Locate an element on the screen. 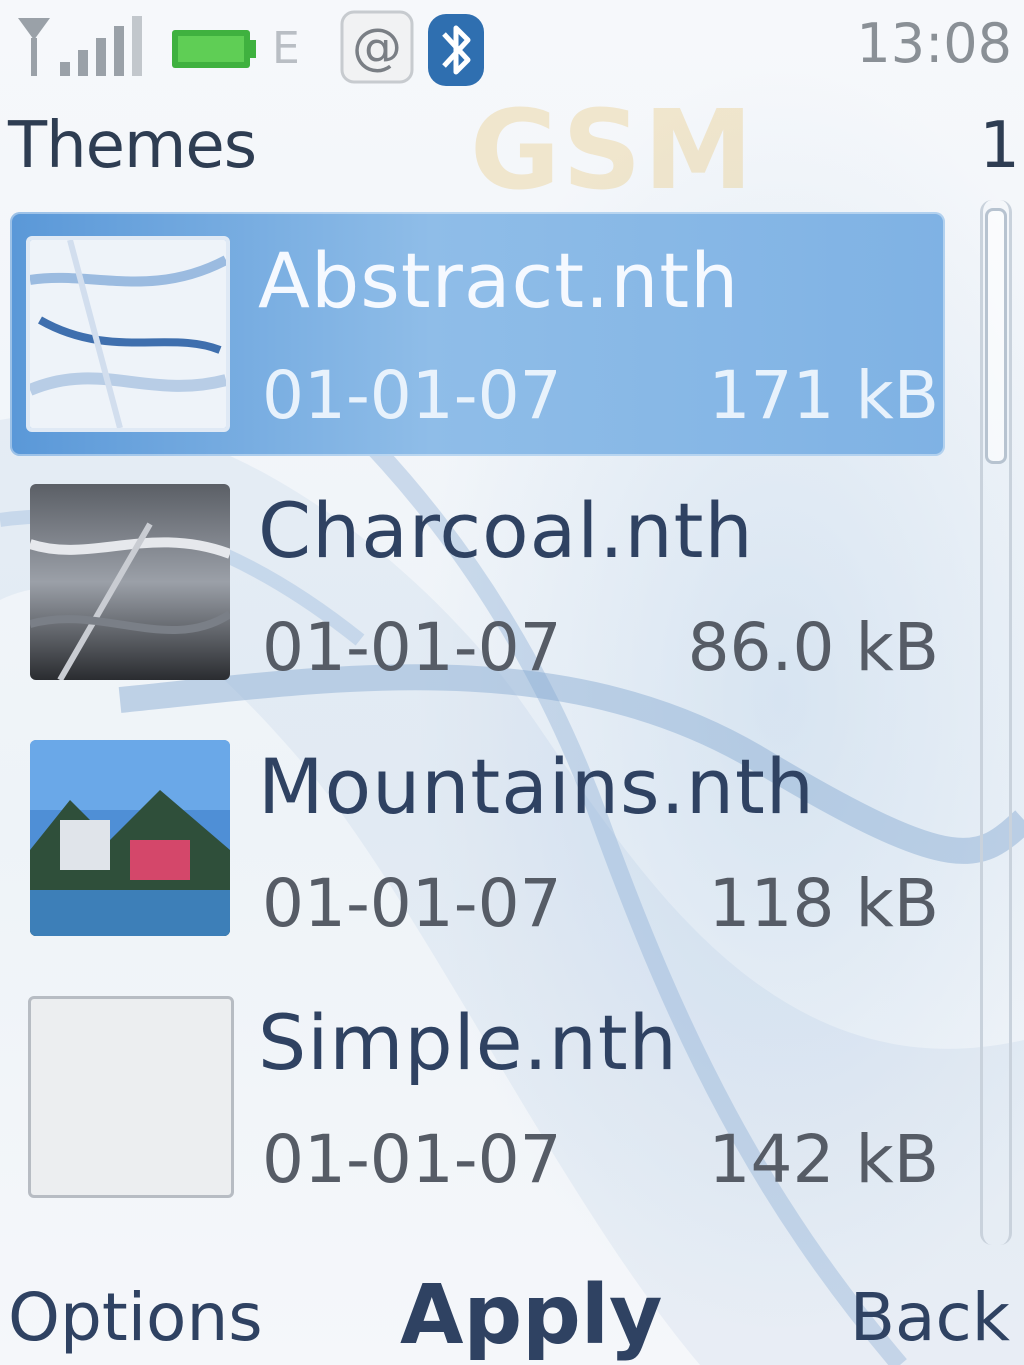 This screenshot has height=1365, width=1024. apply-softkey: Apply is located at coordinates (531, 1316).